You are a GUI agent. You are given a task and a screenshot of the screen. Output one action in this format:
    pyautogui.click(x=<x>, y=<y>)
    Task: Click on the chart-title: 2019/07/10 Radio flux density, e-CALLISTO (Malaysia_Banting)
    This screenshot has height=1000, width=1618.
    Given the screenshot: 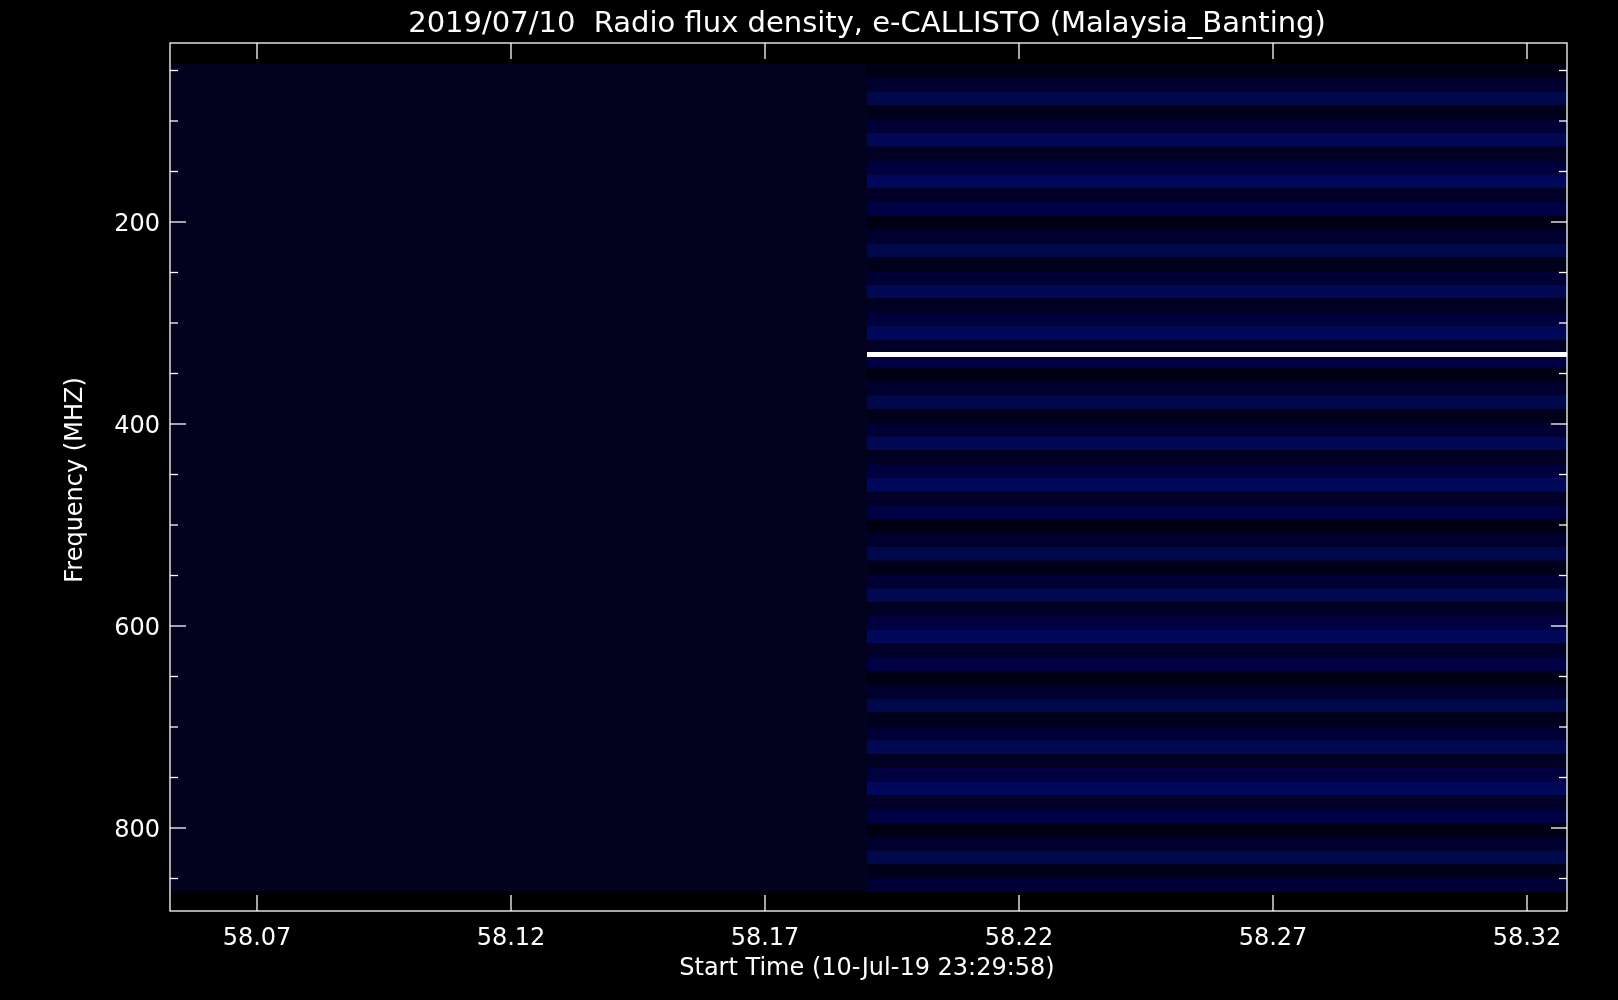 What is the action you would take?
    pyautogui.click(x=867, y=22)
    